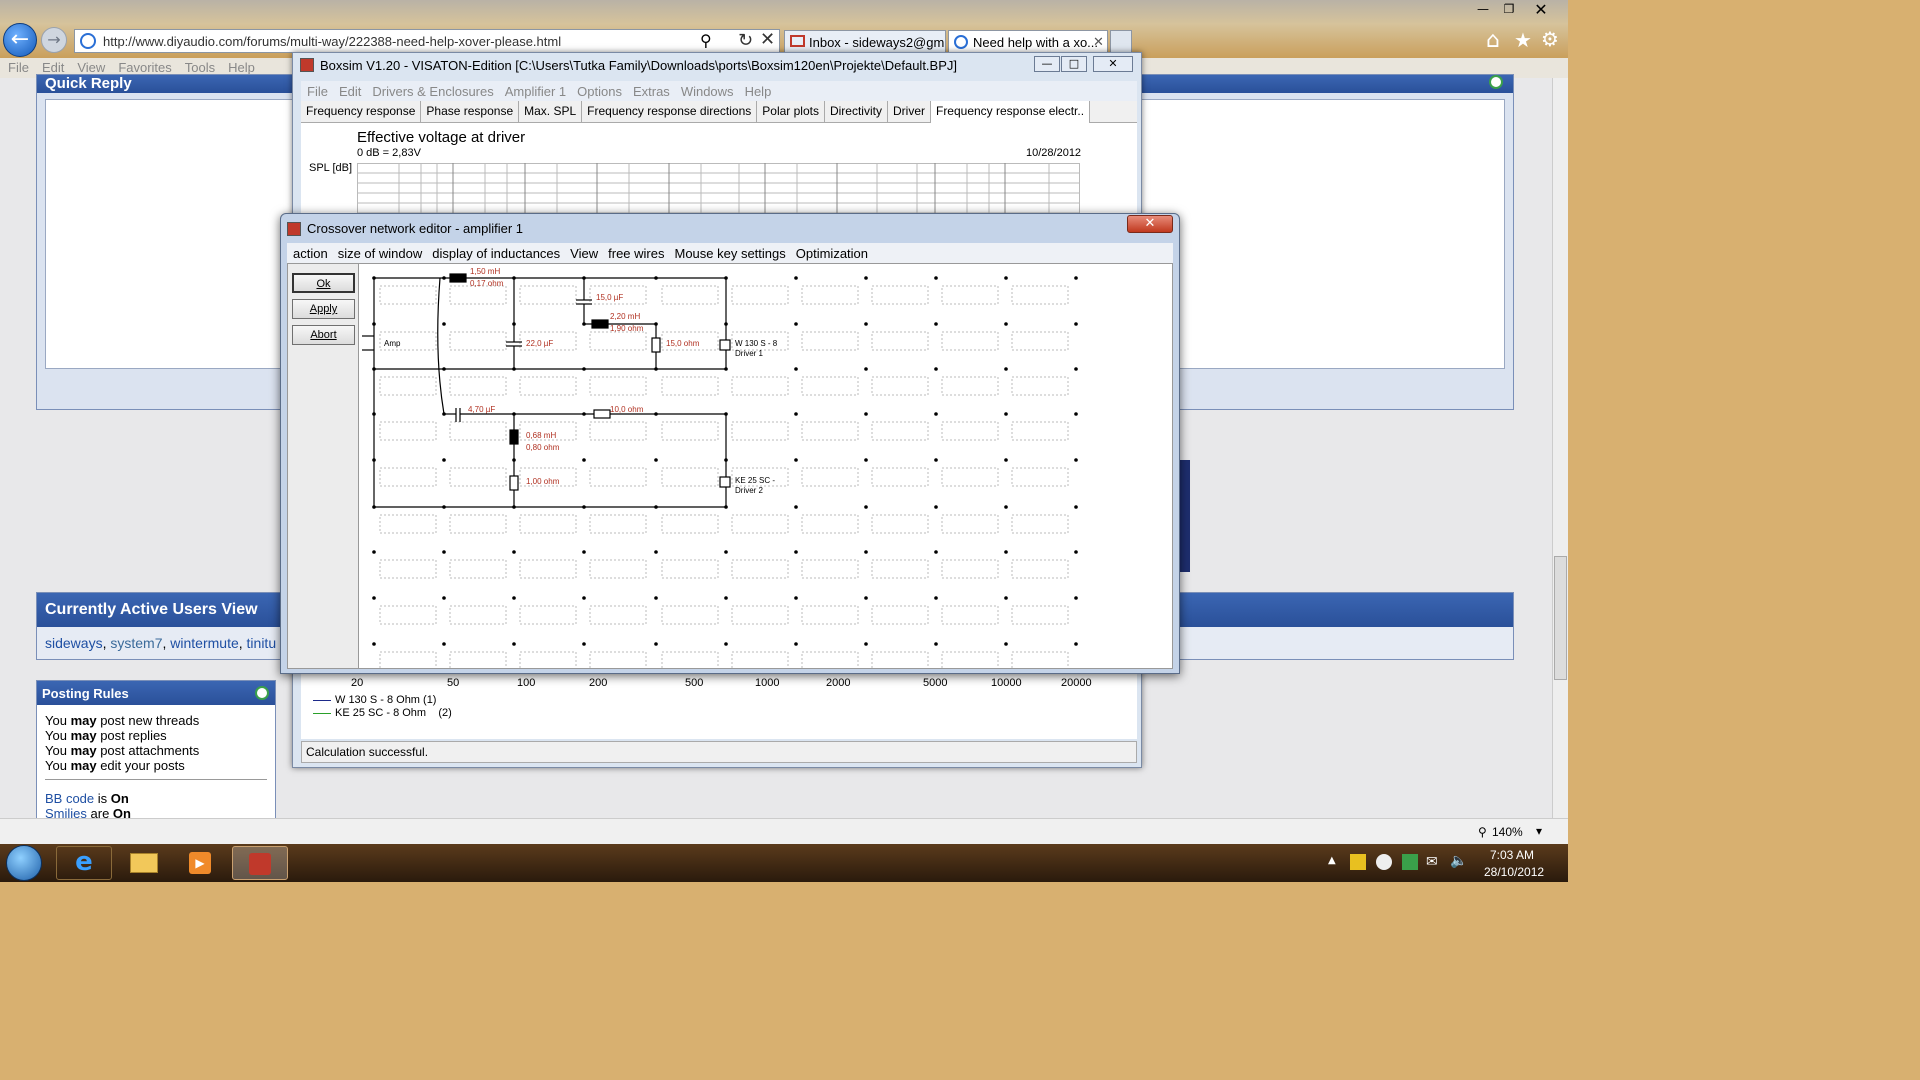 Image resolution: width=1920 pixels, height=1080 pixels. What do you see at coordinates (1512, 855) in the screenshot?
I see `clock-time: 7:03 AM` at bounding box center [1512, 855].